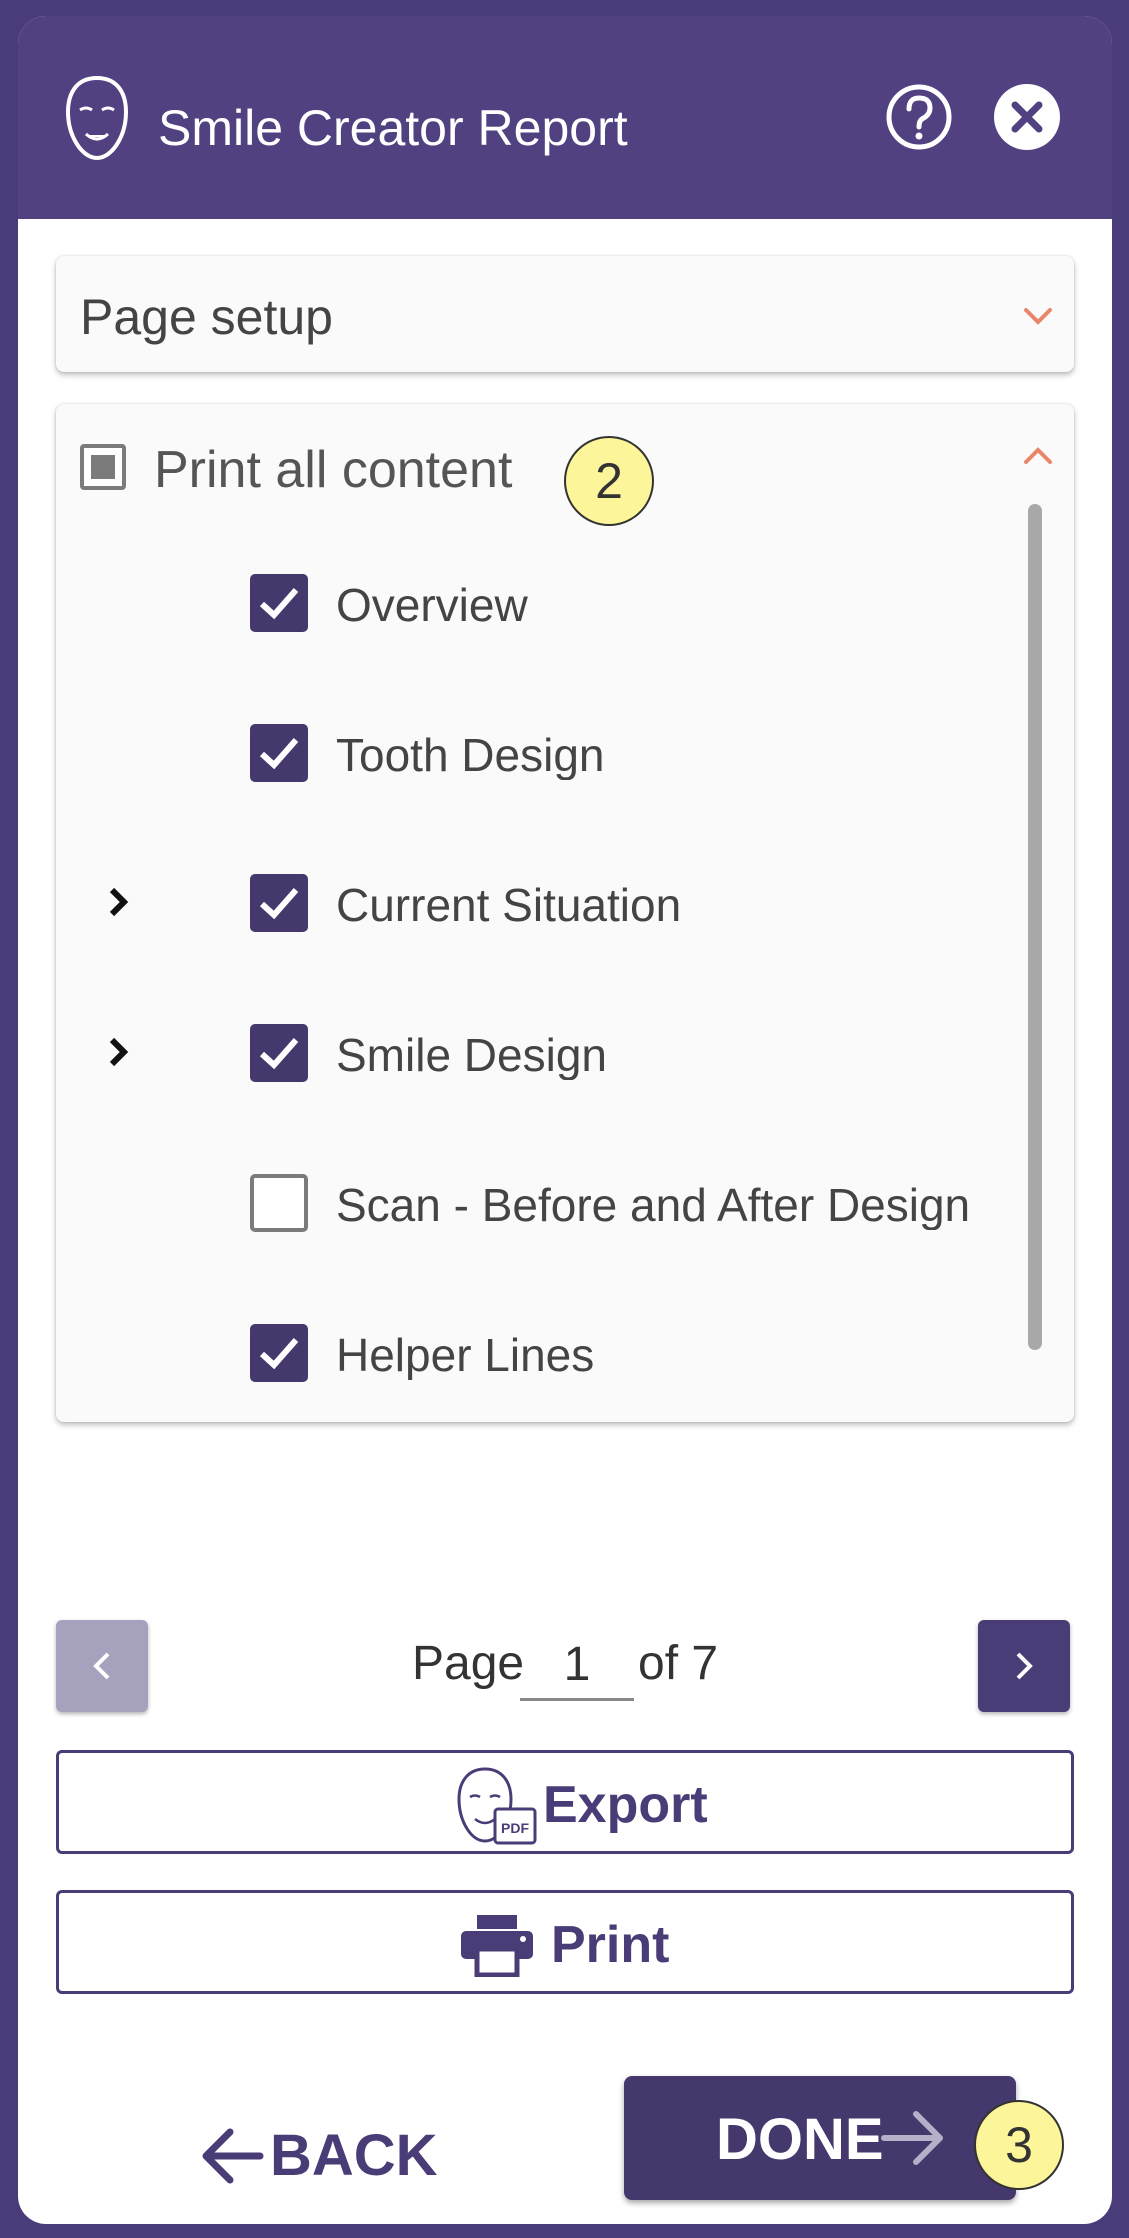 The height and width of the screenshot is (2238, 1129). I want to click on dialog-header: Smile Creator Report, so click(565, 117).